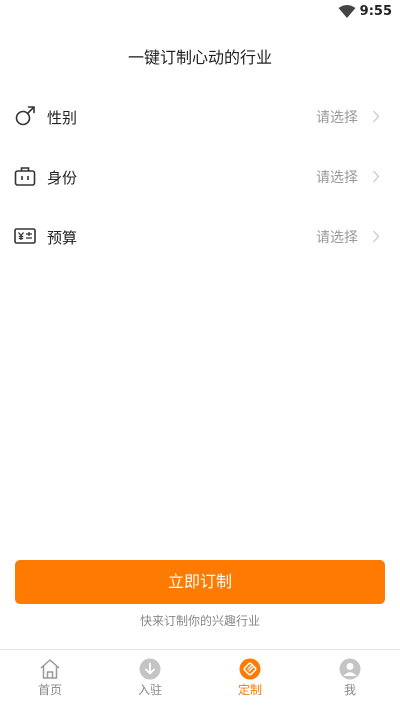  I want to click on tab-bar: 首页 入驻 定制 我, so click(200, 679).